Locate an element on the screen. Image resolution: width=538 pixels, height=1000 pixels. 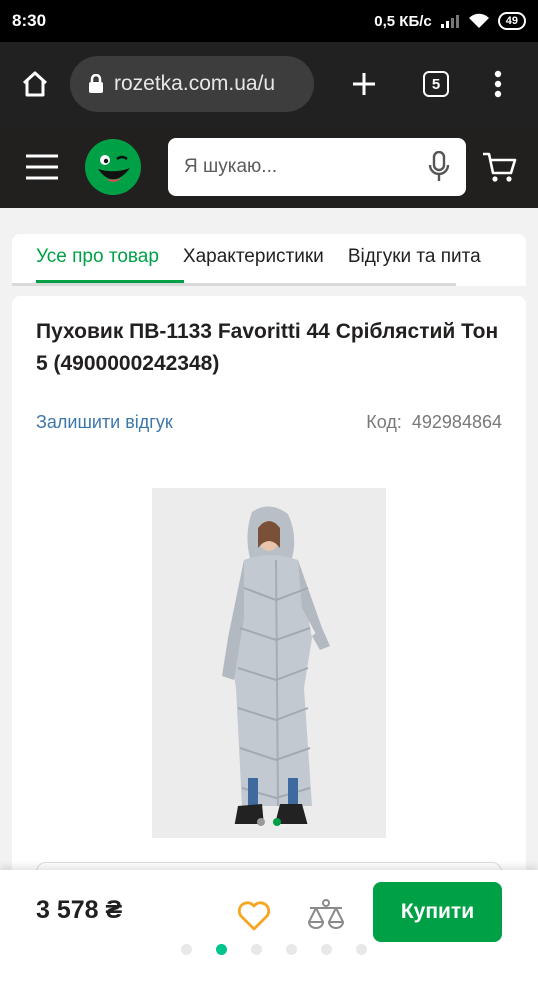
status-time: 8:30 is located at coordinates (29, 20).